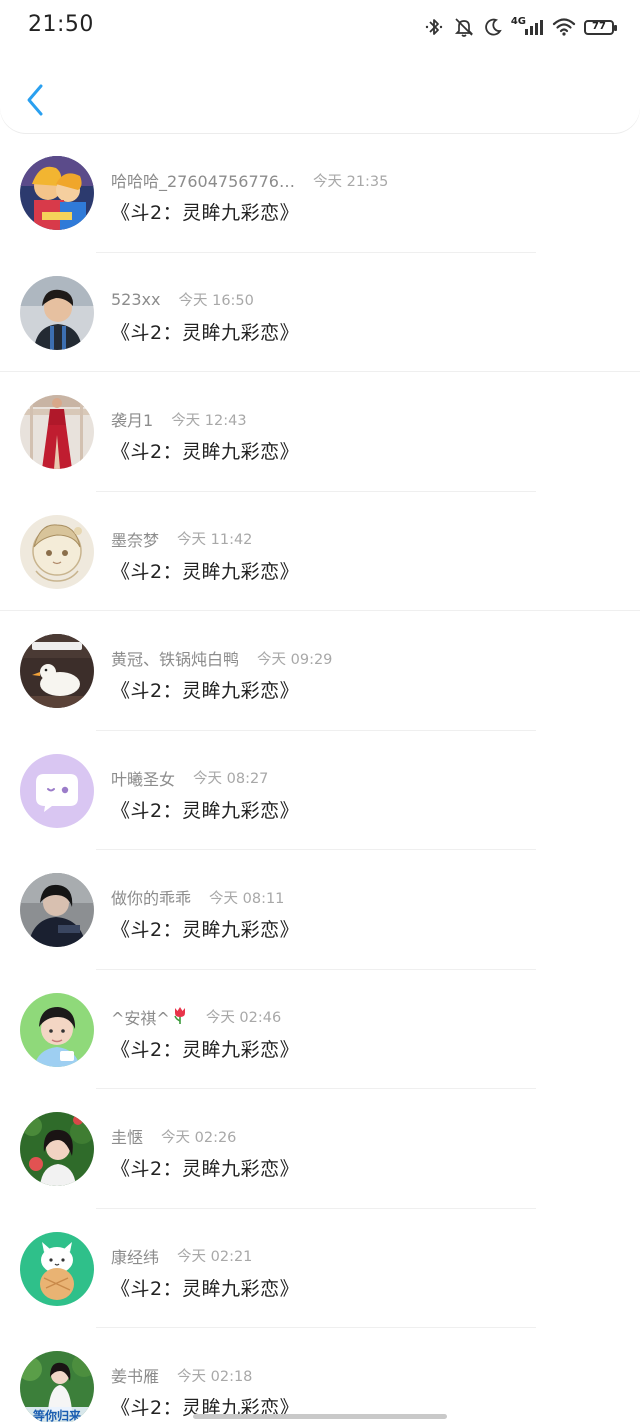 This screenshot has height=1422, width=640. I want to click on sender-name: 做你的乖乖, so click(151, 897).